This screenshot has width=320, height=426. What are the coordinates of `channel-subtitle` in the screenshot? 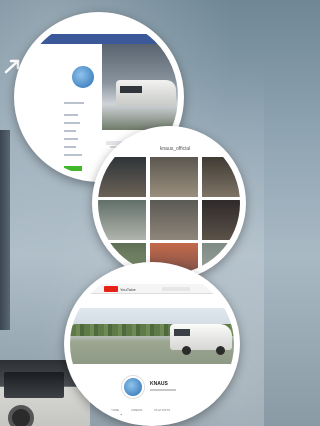 It's located at (163, 390).